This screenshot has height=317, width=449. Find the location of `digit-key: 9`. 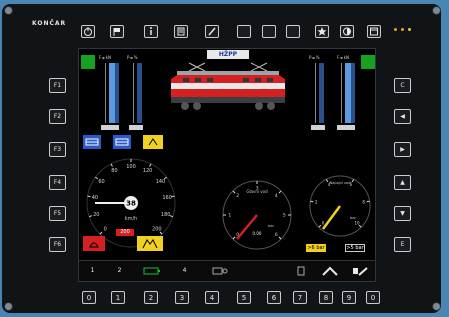

digit-key: 9 is located at coordinates (349, 297).